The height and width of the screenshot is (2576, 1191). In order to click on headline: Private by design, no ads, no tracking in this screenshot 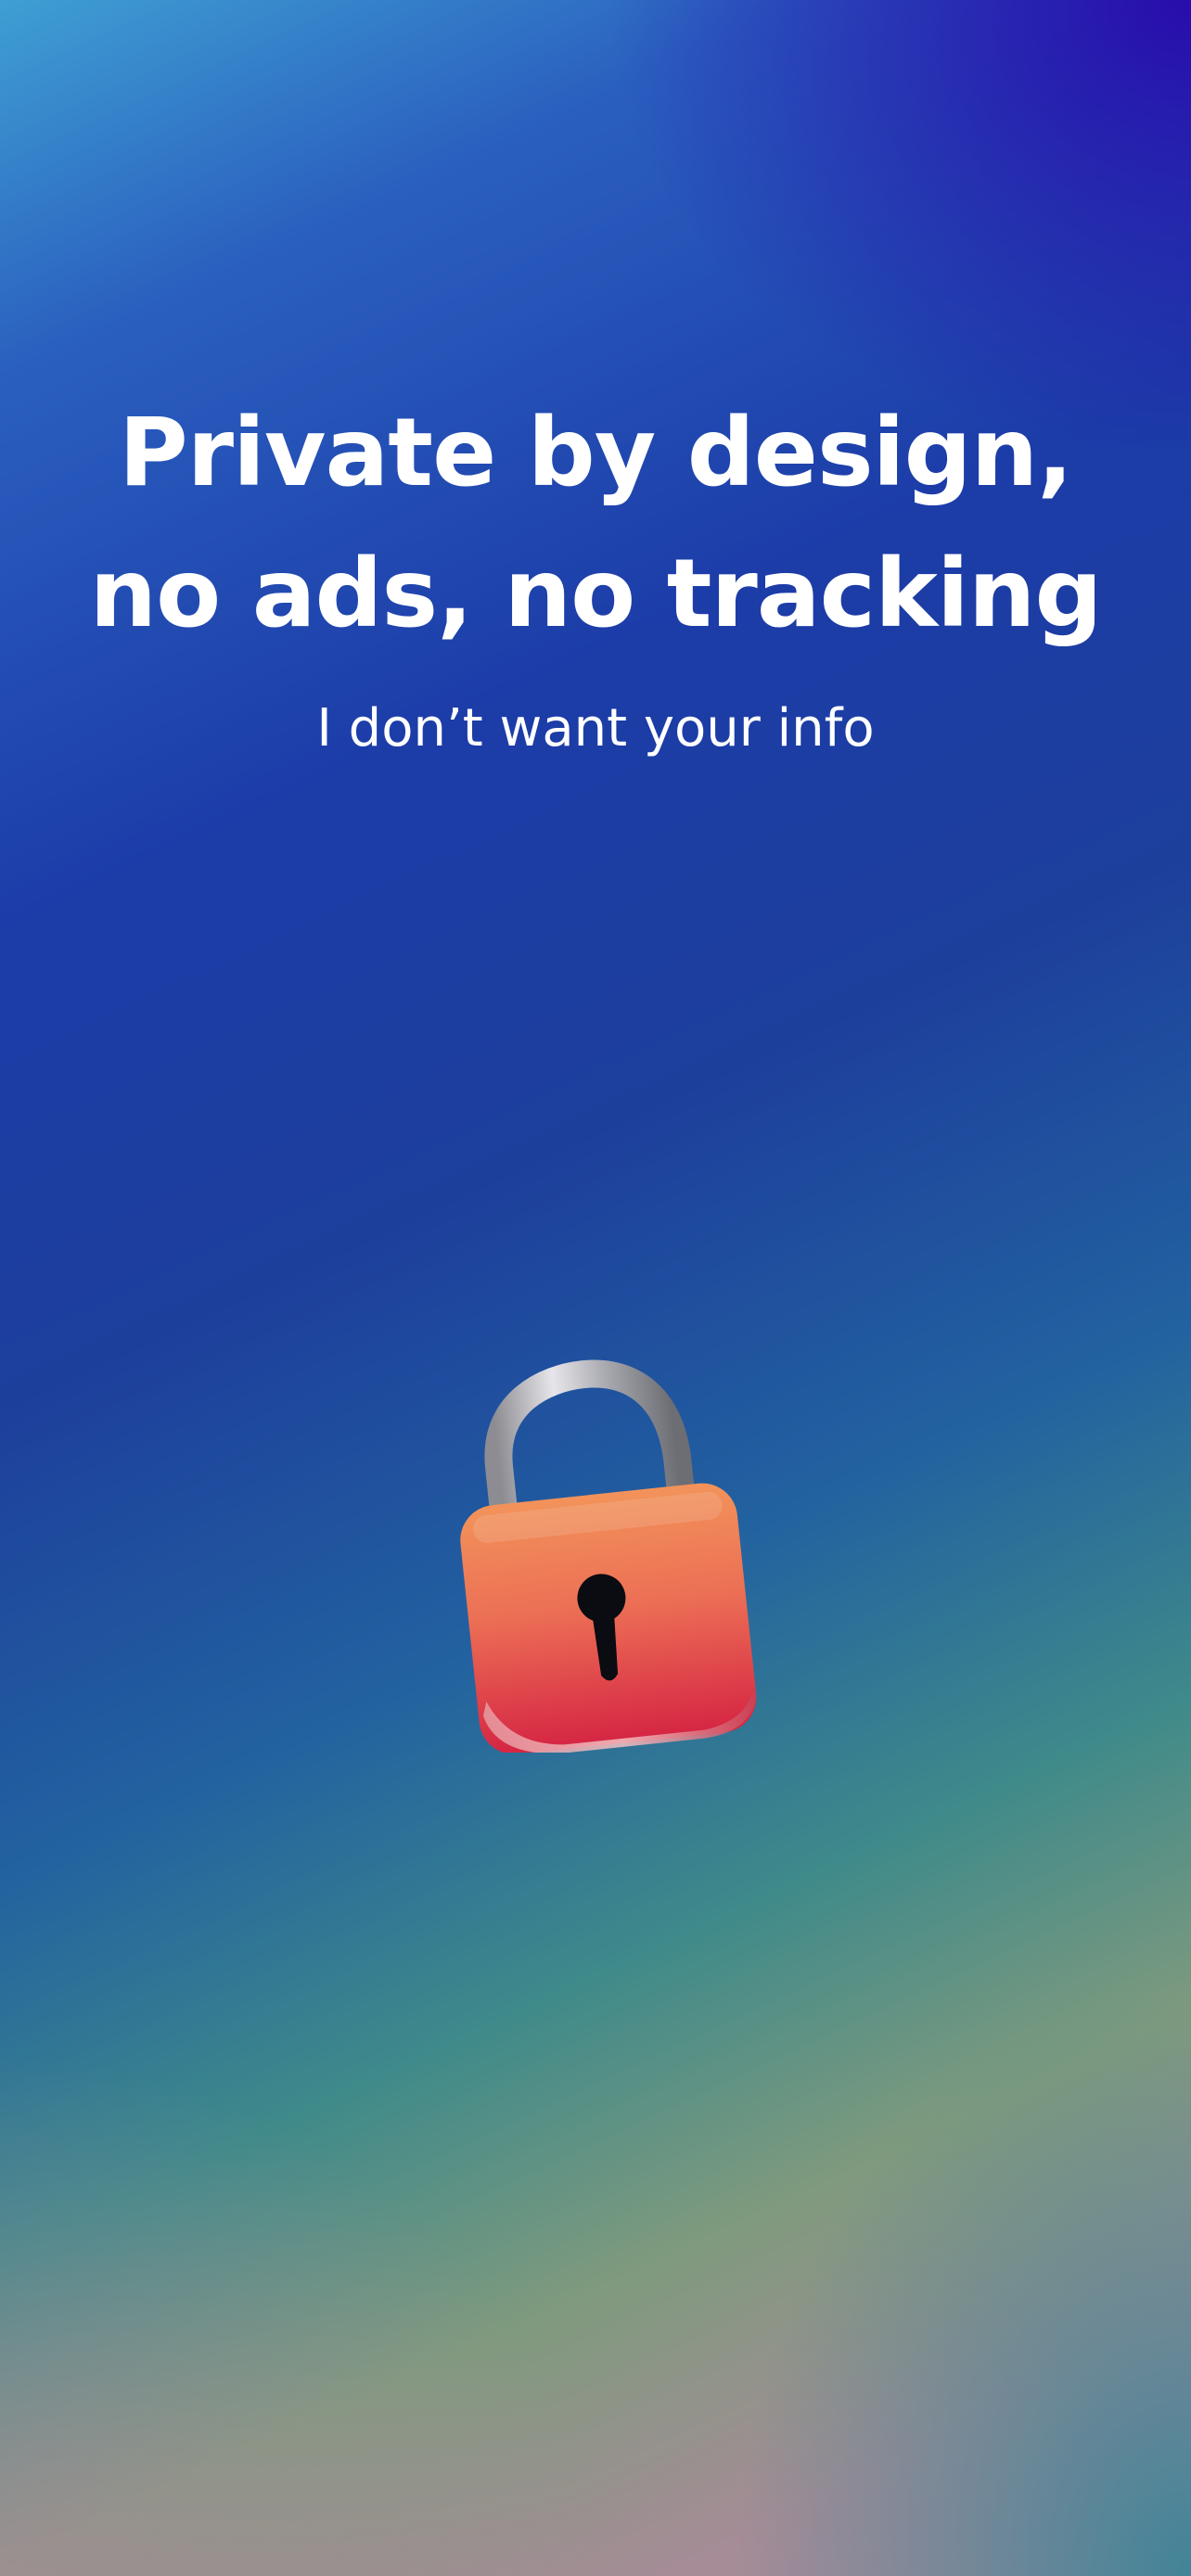, I will do `click(595, 524)`.